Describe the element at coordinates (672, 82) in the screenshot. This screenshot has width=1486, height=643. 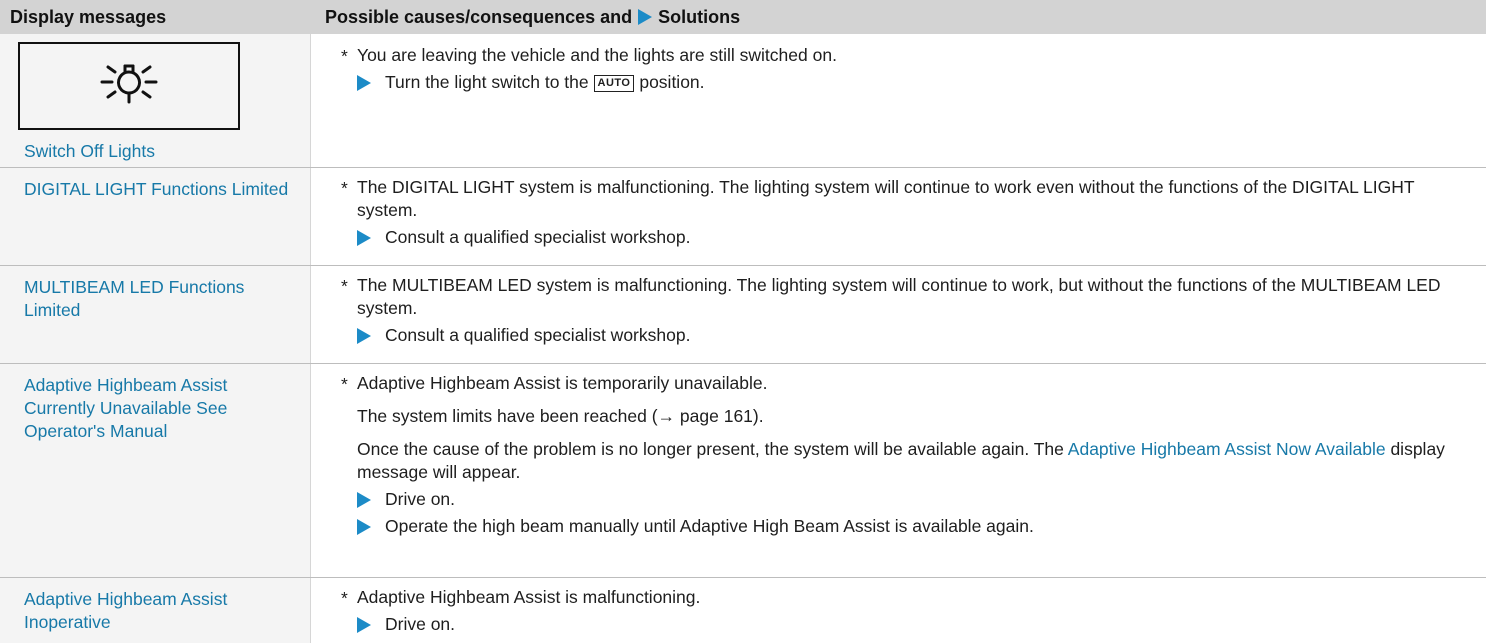
I see `solution-text-after: position.` at that location.